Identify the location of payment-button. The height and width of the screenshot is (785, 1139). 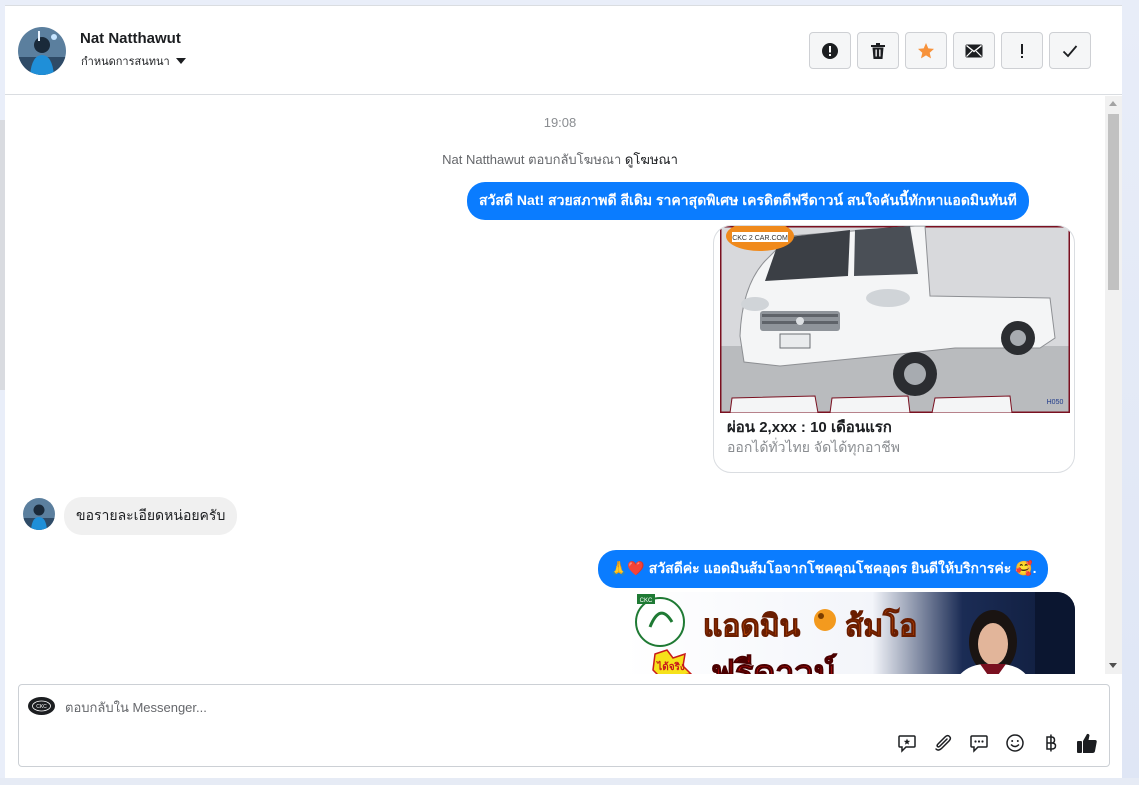
(1051, 743).